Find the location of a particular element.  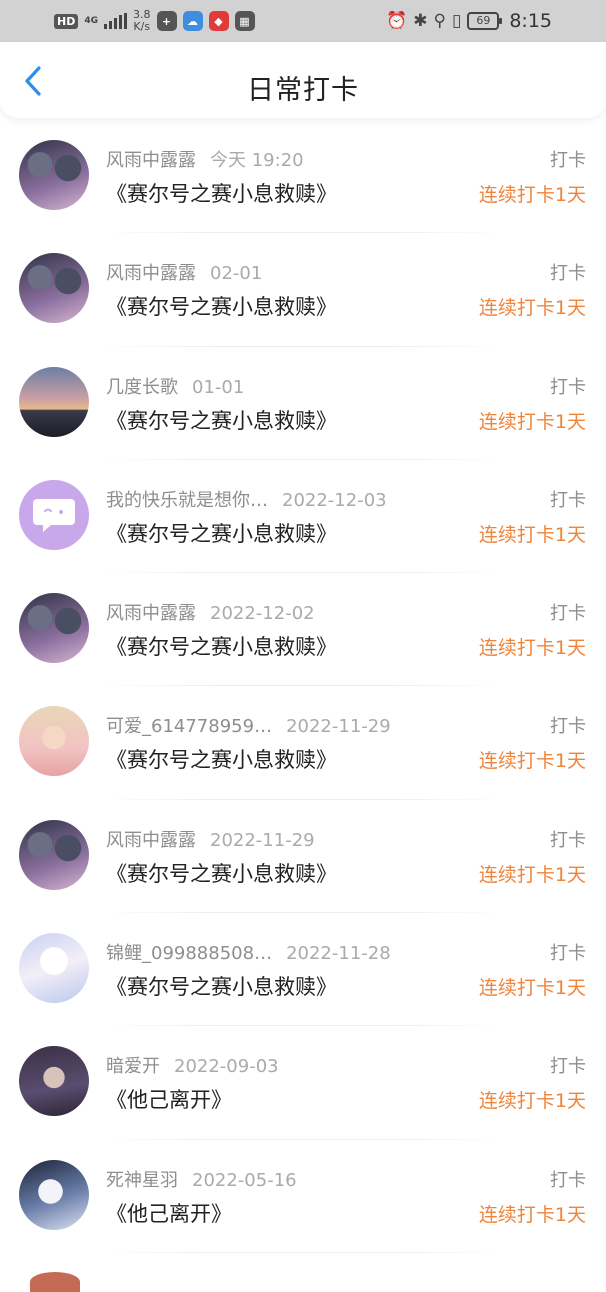

checkin-item: 暗爱开 2022-09-03 《他己离开》 打卡 连续打卡1天 is located at coordinates (303, 1083).